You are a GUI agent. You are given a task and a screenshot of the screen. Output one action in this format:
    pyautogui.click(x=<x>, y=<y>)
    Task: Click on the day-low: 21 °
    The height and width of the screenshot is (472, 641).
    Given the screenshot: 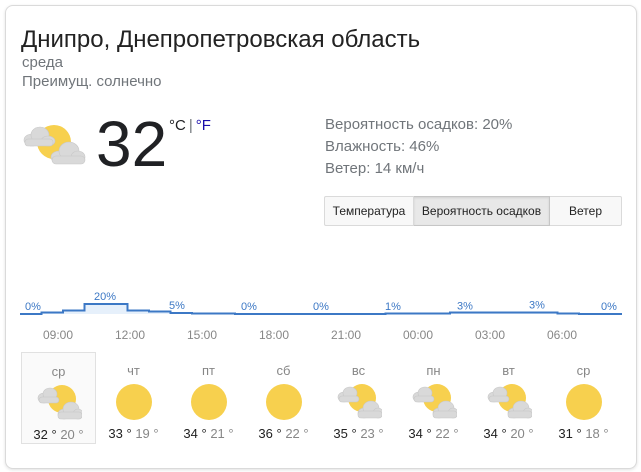 What is the action you would take?
    pyautogui.click(x=222, y=433)
    